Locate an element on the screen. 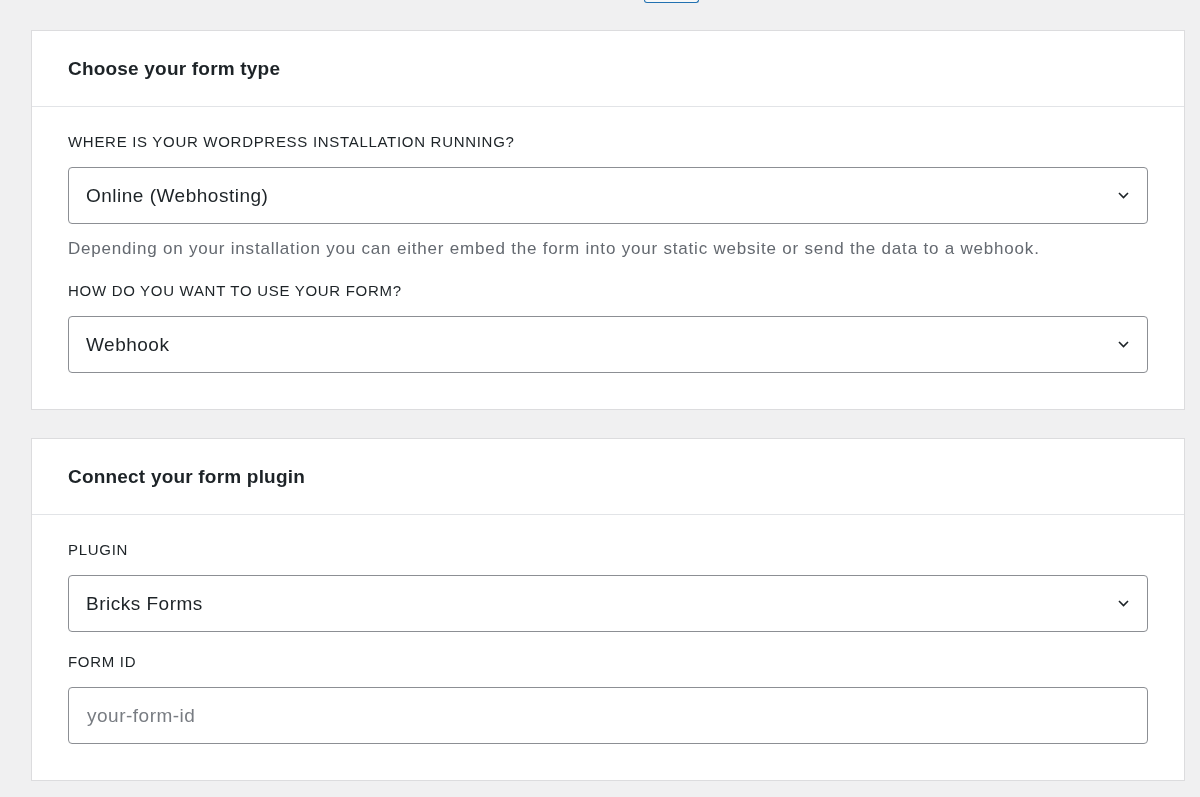 The height and width of the screenshot is (797, 1200). button is located at coordinates (671, 1).